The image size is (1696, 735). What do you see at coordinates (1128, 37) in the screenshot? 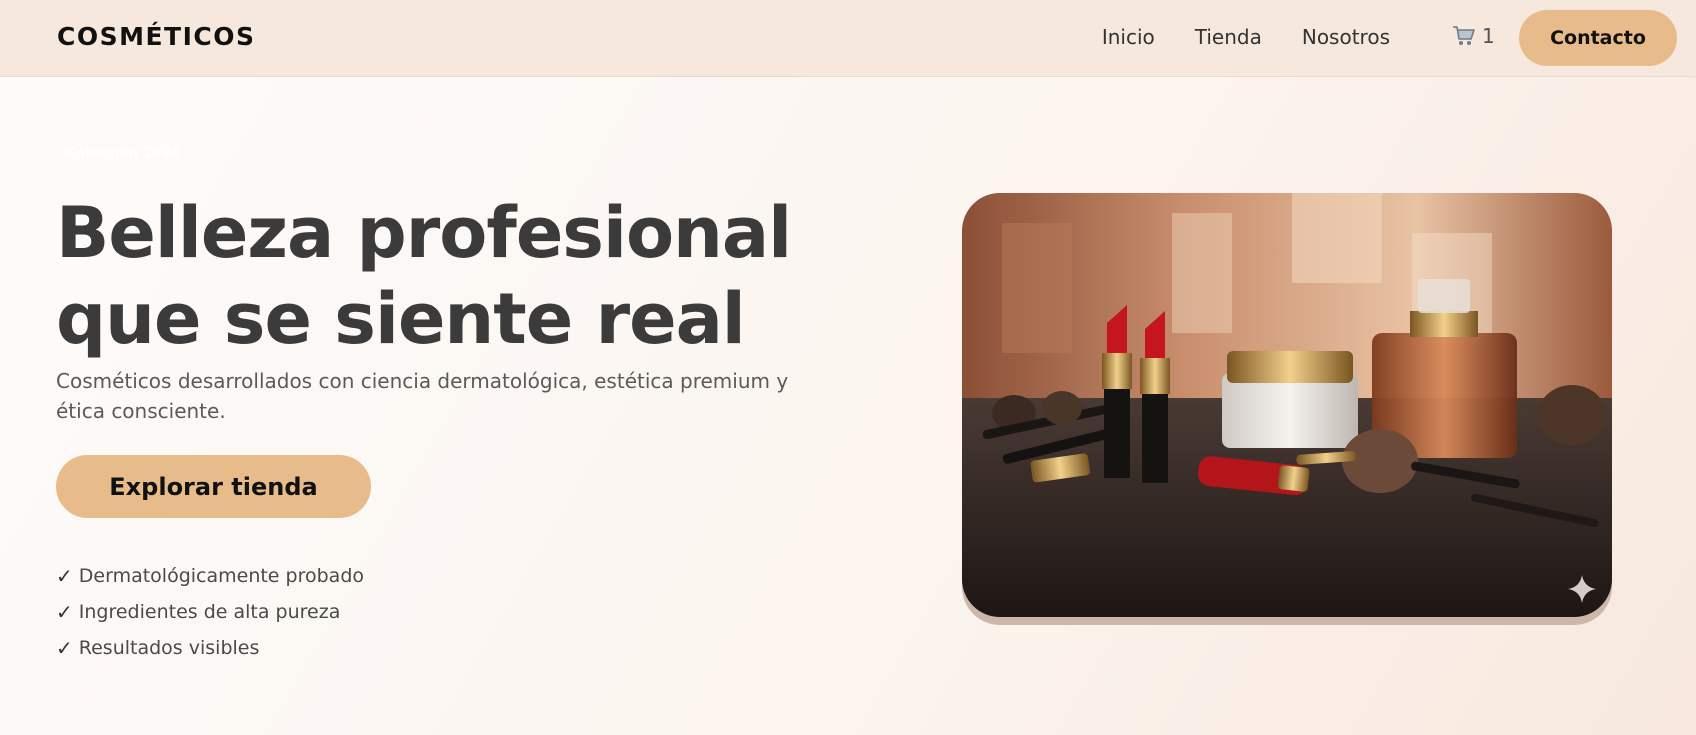
I see `nav-link-inicio: Inicio` at bounding box center [1128, 37].